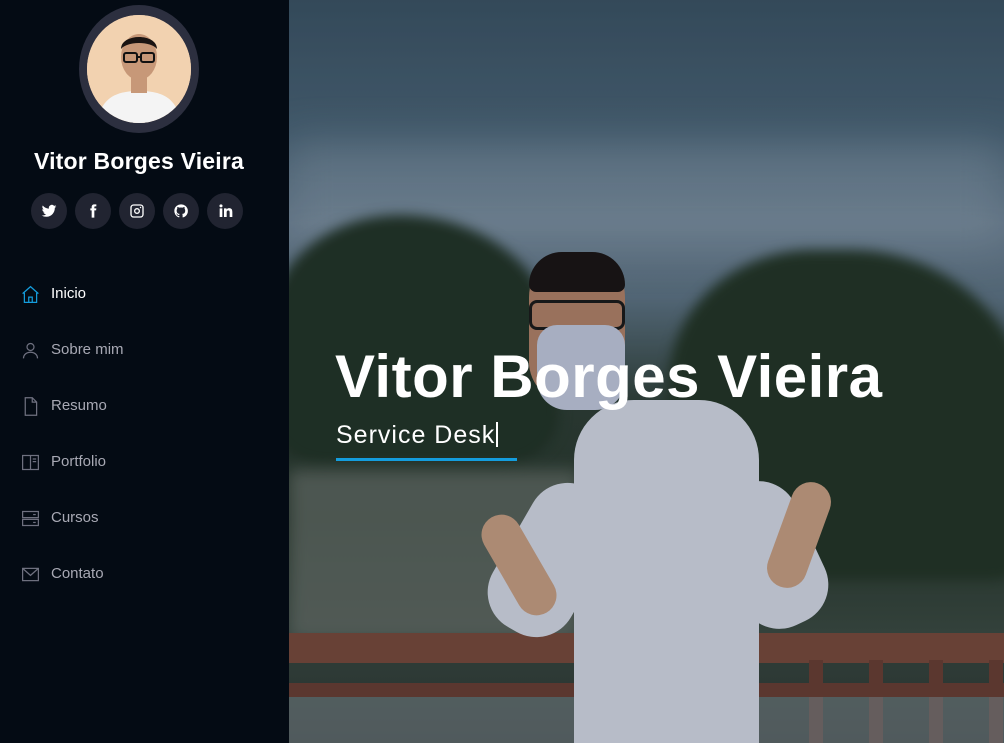  I want to click on nav-item-inicio: Inicio, so click(145, 294).